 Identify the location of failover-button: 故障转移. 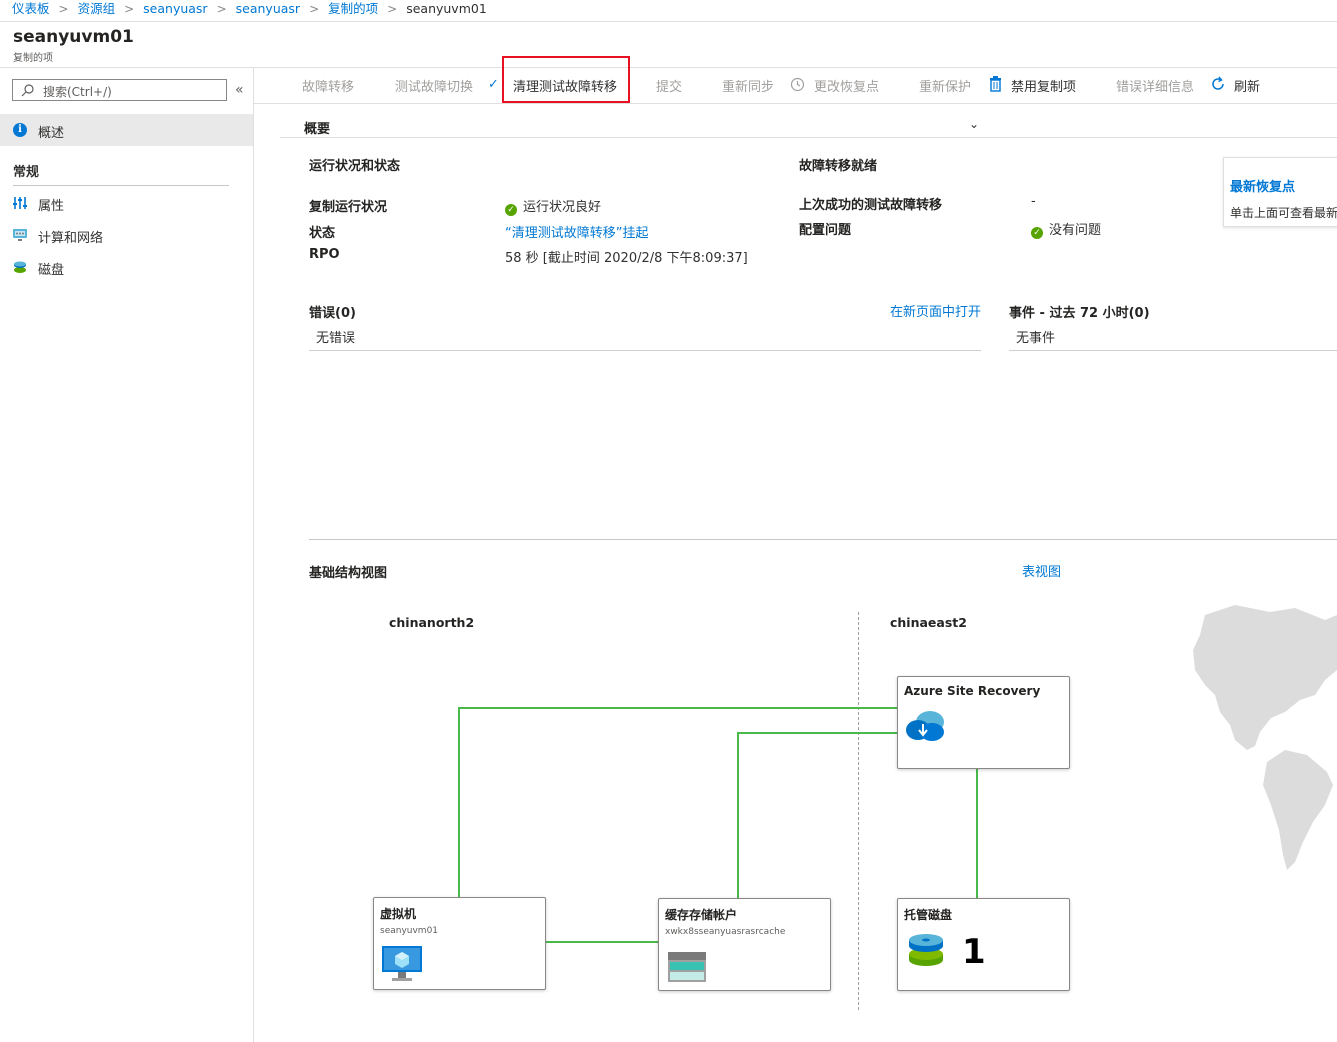
(328, 85).